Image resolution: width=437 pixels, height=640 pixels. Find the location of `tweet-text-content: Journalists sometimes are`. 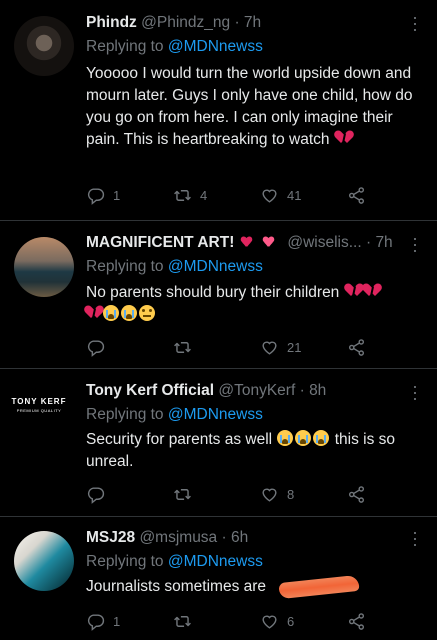

tweet-text-content: Journalists sometimes are is located at coordinates (176, 586).